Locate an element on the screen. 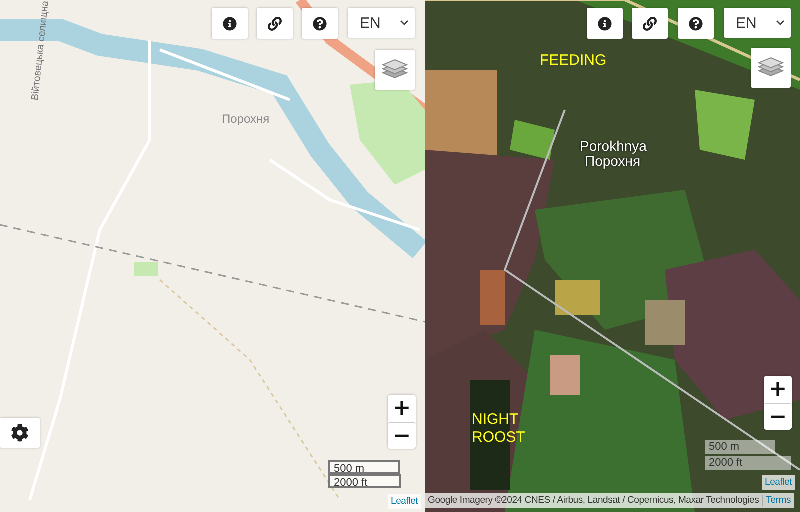 Image resolution: width=800 pixels, height=512 pixels. map-label: NIGHT ROOST is located at coordinates (499, 429).